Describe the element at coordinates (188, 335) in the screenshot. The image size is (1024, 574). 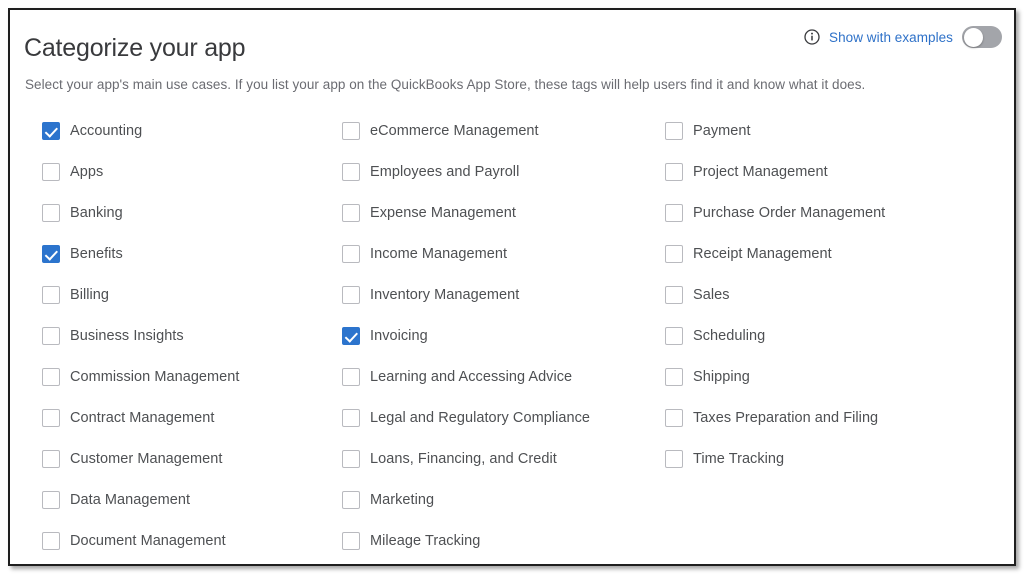
I see `category-row-business-insights: Business Insights` at that location.